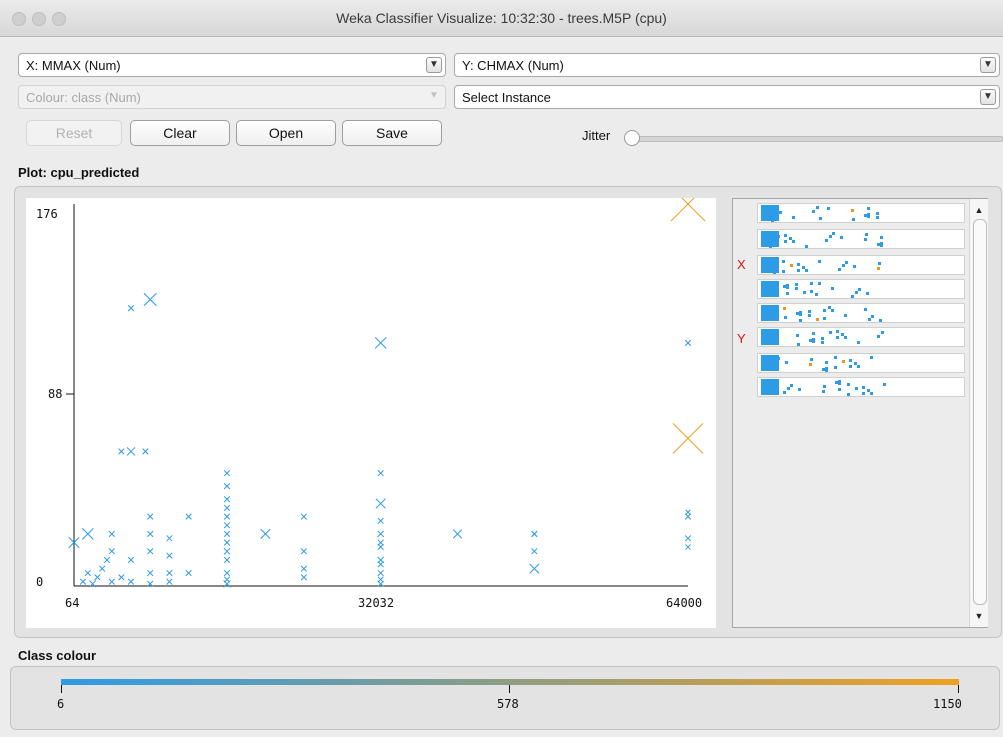 Image resolution: width=1003 pixels, height=737 pixels. What do you see at coordinates (727, 65) in the screenshot?
I see `y-axis-select: Y: CHMAX (Num) ▼` at bounding box center [727, 65].